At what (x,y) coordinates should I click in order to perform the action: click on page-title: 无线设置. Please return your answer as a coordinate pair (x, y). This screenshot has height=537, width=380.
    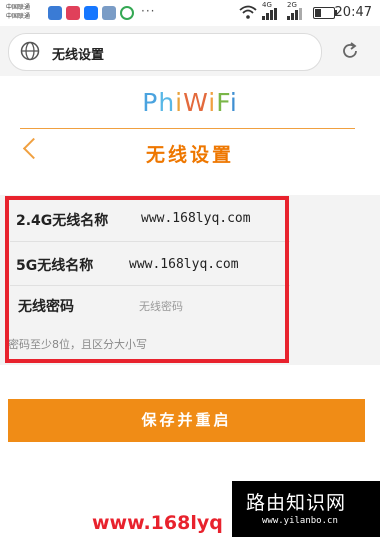
    Looking at the image, I should click on (189, 155).